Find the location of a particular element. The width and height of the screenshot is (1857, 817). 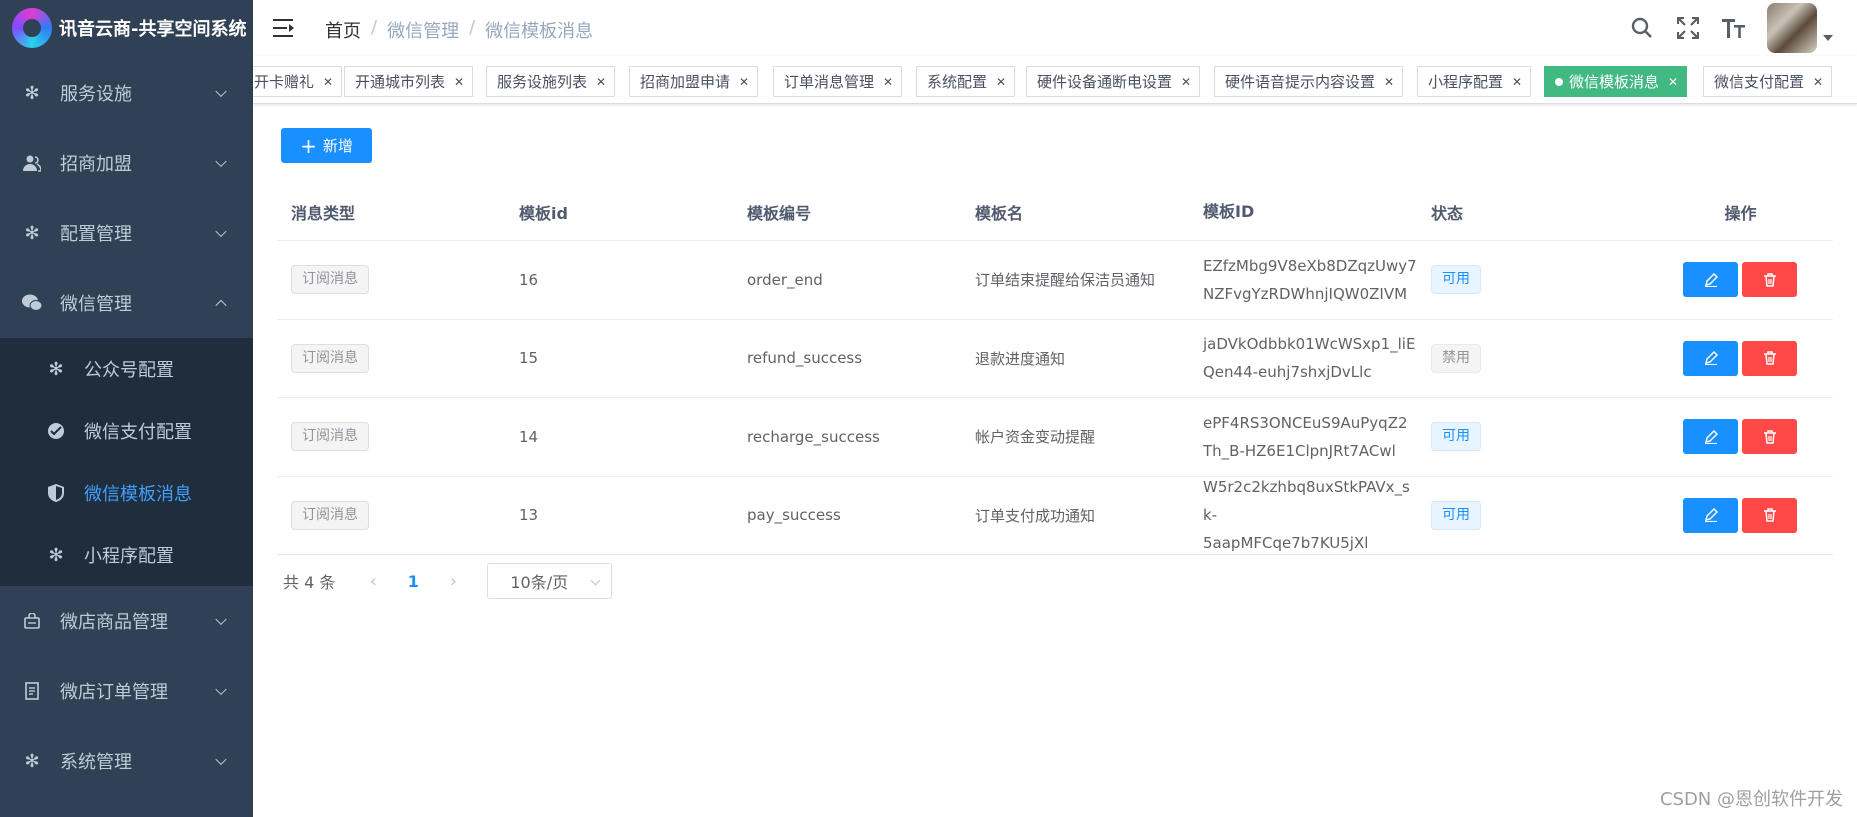

tag-item: 订单消息管理 ✕ is located at coordinates (838, 81).